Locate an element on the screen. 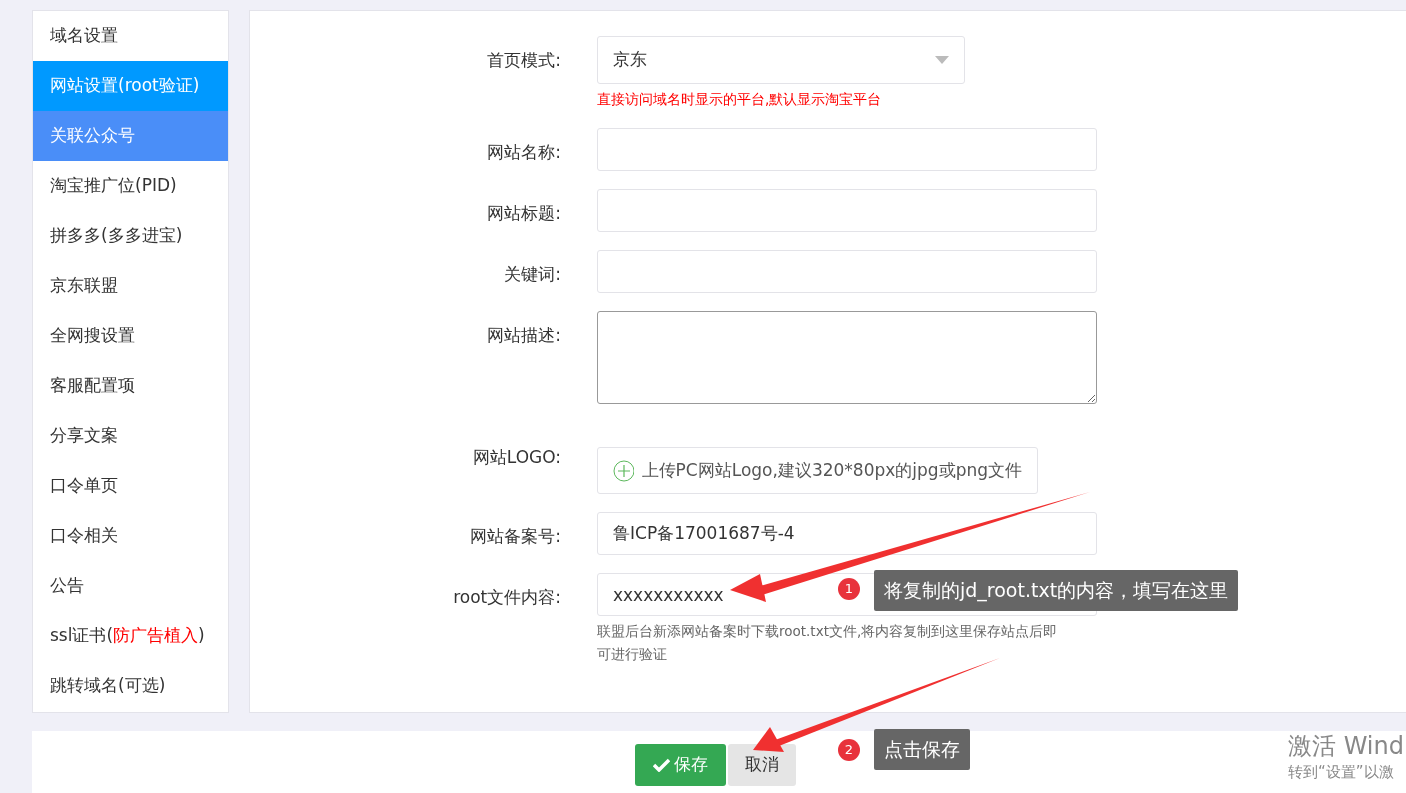 The width and height of the screenshot is (1406, 793). sidebar-item: 京东联盟 is located at coordinates (130, 286).